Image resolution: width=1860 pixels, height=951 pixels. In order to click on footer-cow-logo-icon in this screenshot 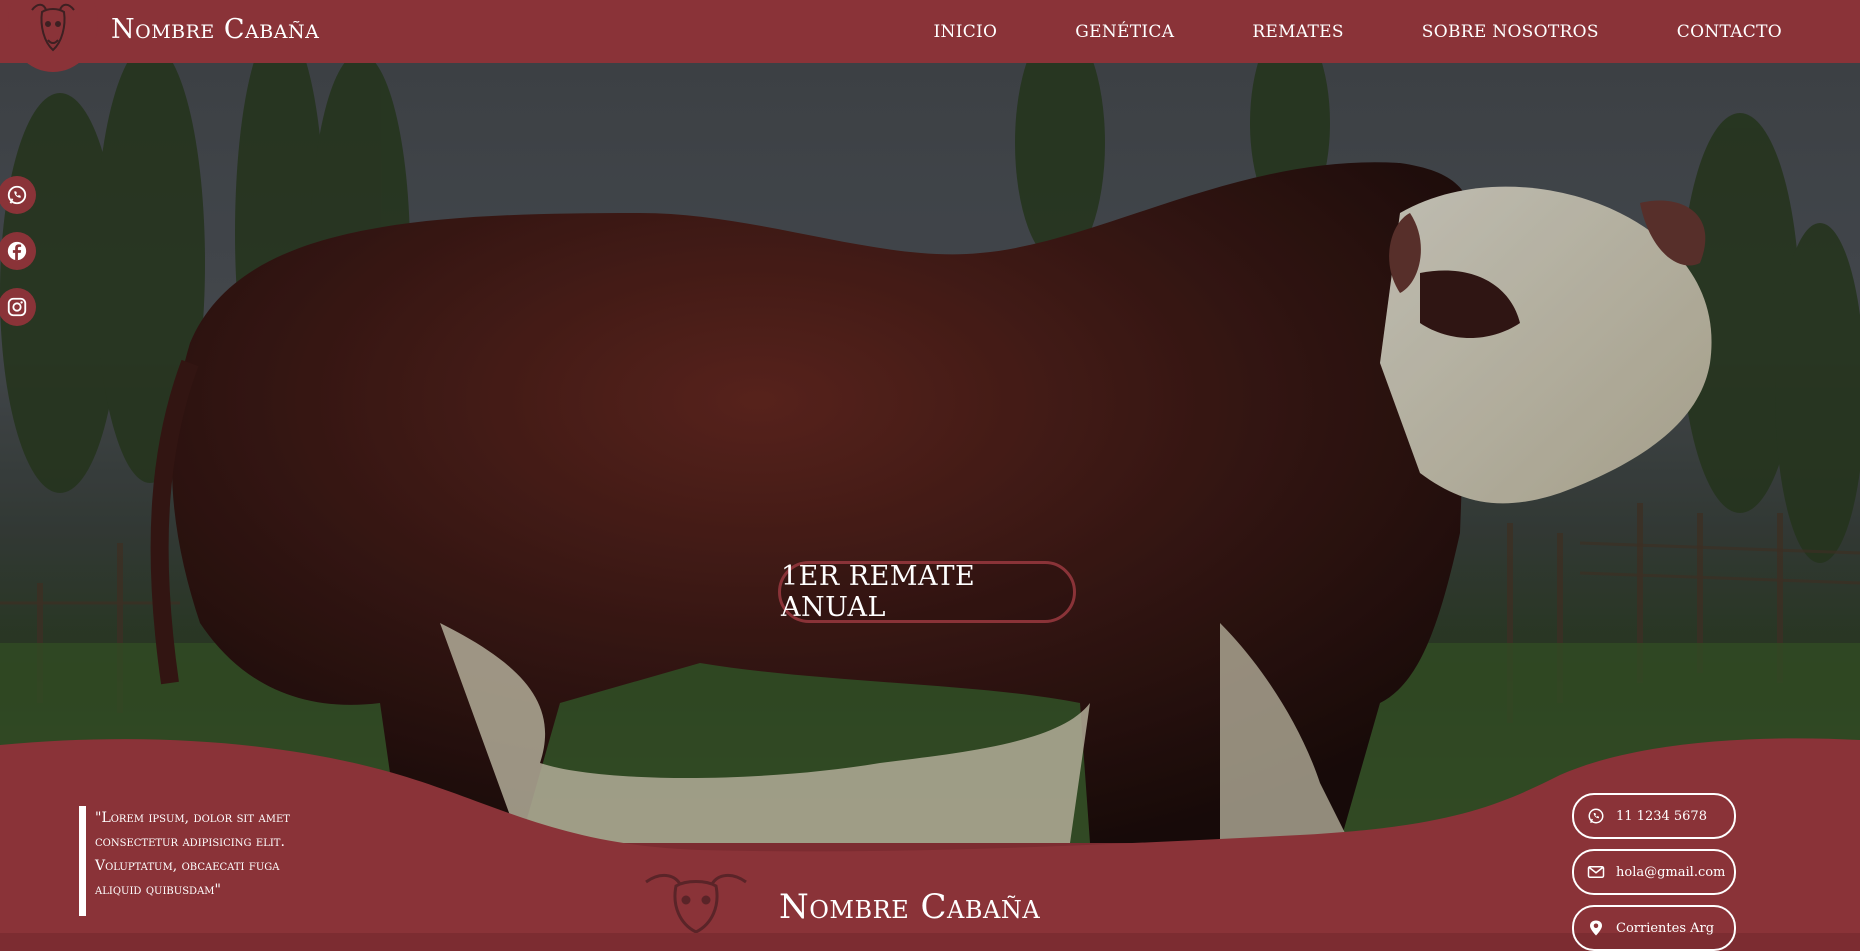, I will do `click(696, 903)`.